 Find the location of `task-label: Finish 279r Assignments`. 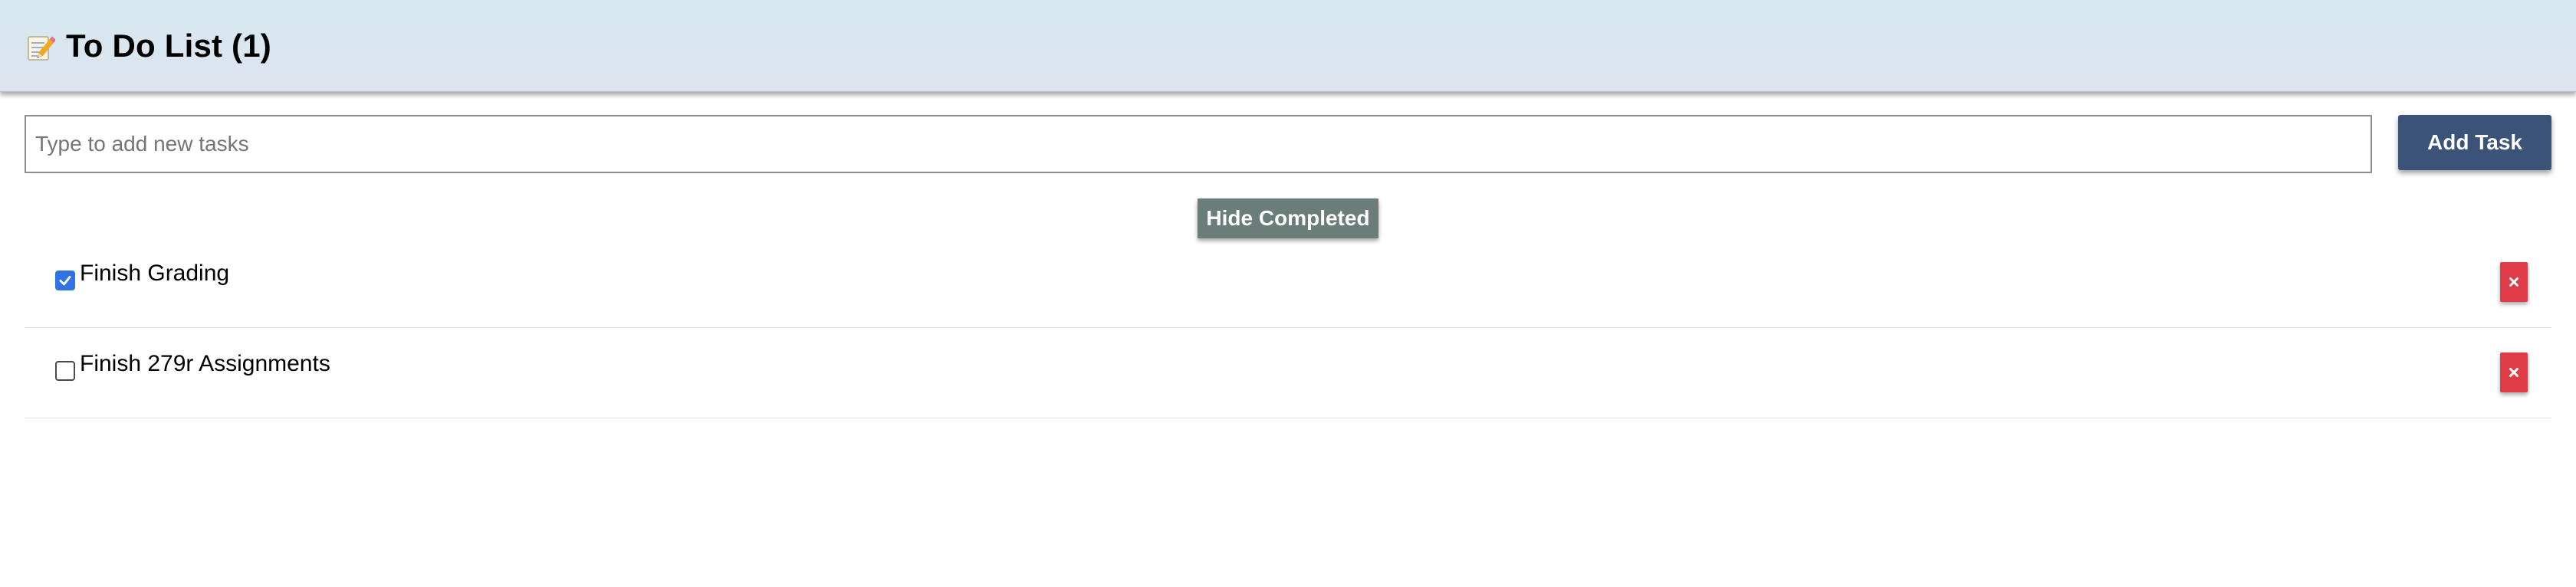

task-label: Finish 279r Assignments is located at coordinates (205, 363).